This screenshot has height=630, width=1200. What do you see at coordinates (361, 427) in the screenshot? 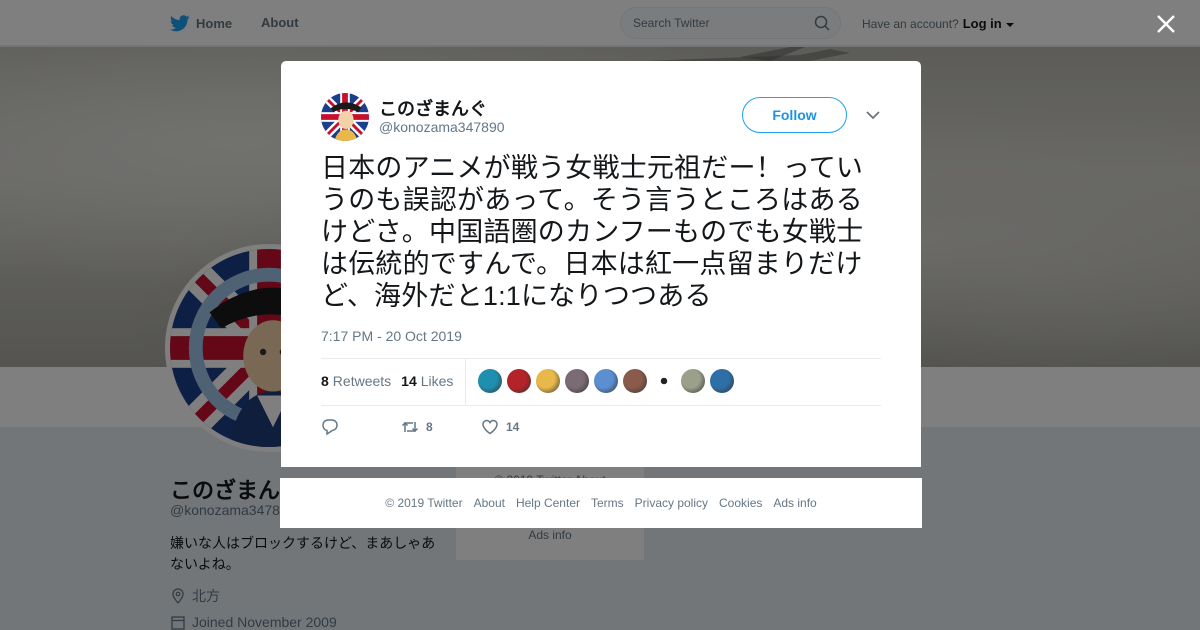
I see `reply-button` at bounding box center [361, 427].